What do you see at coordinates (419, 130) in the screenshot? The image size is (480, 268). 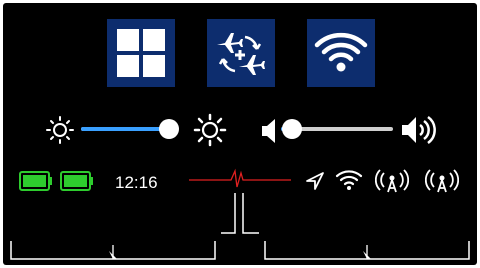 I see `speaker-high-icon` at bounding box center [419, 130].